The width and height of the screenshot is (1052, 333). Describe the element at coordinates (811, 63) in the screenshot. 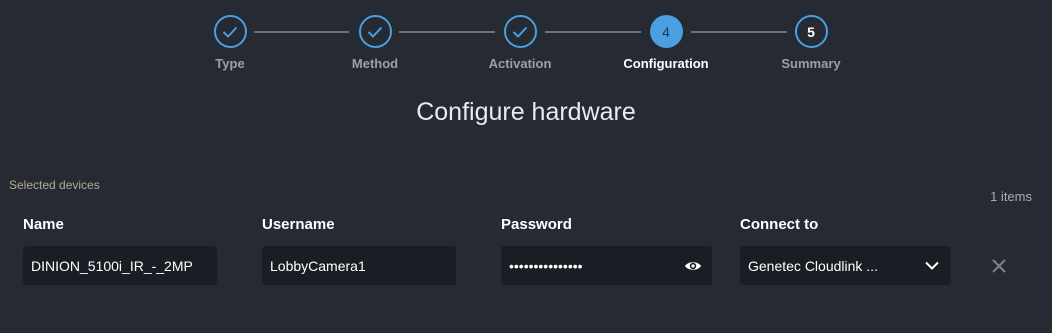

I see `step-label: Summary` at that location.